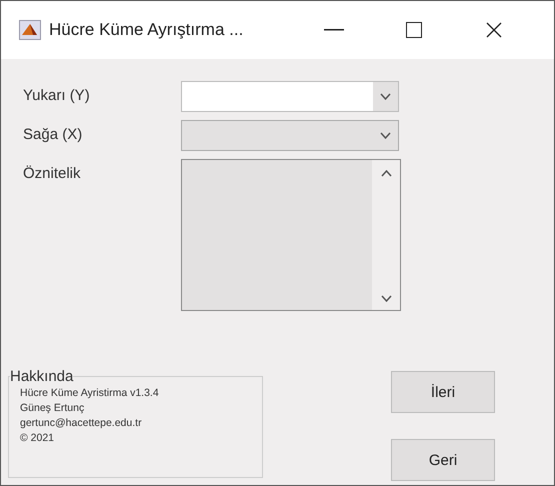 The image size is (555, 486). I want to click on dropdown, so click(290, 96).